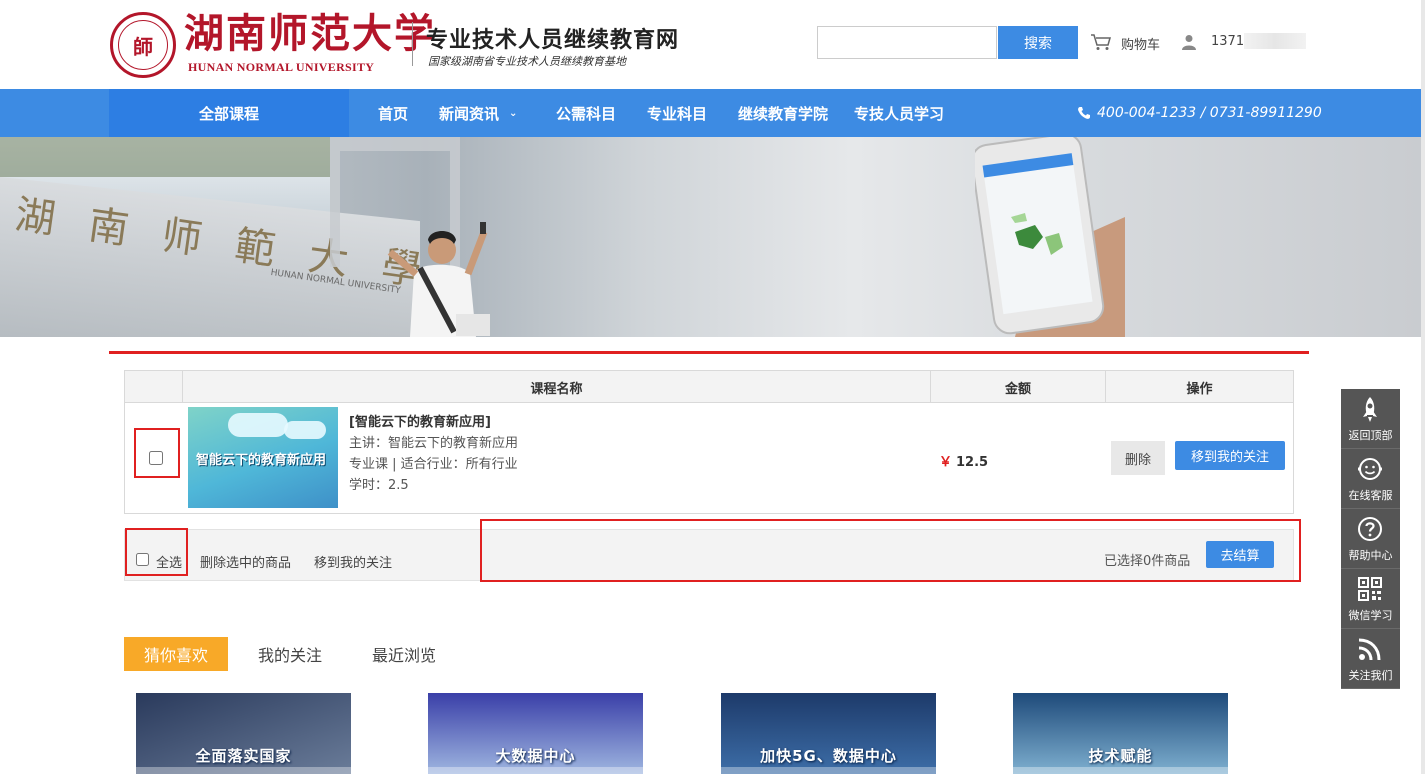 This screenshot has width=1425, height=774. I want to click on floating-sidebar: 返回顶部 在线客服 帮助中心 微信学习 关注我们, so click(1370, 539).